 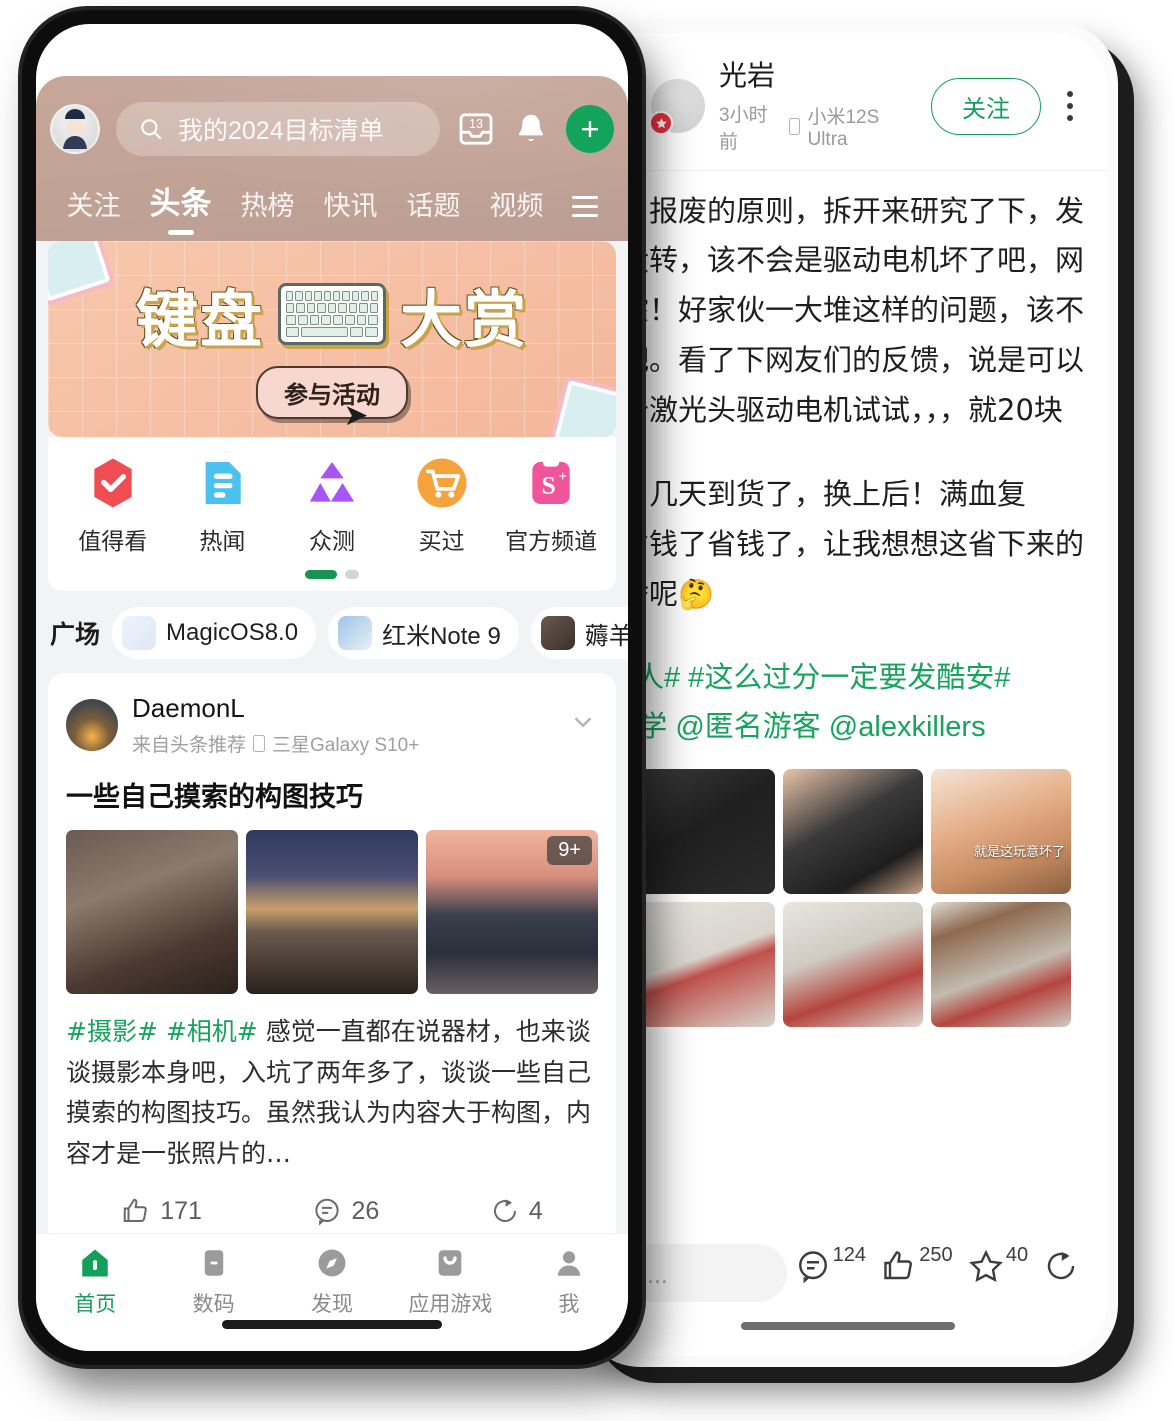 What do you see at coordinates (512, 912) in the screenshot?
I see `post-image: 9+` at bounding box center [512, 912].